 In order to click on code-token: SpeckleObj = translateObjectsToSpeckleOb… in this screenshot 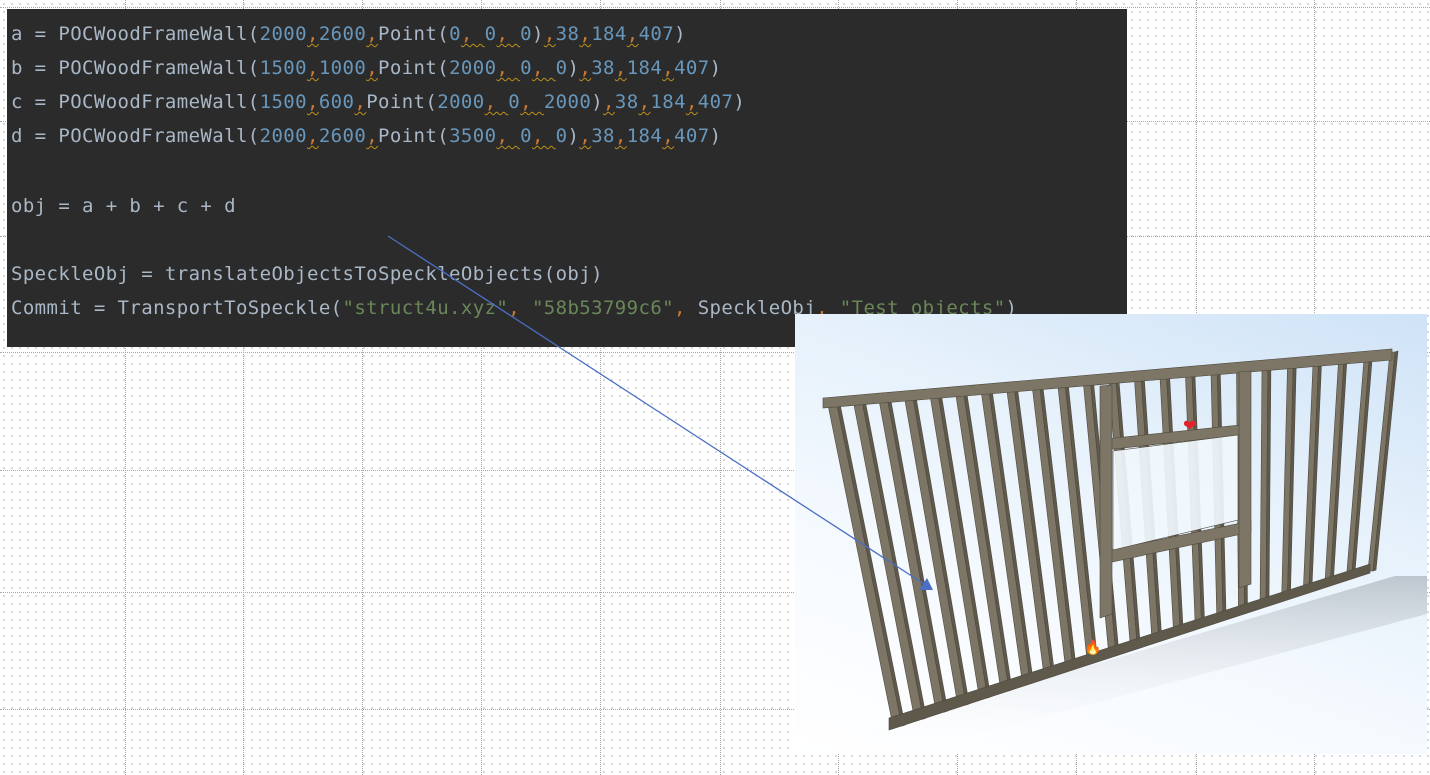, I will do `click(307, 274)`.